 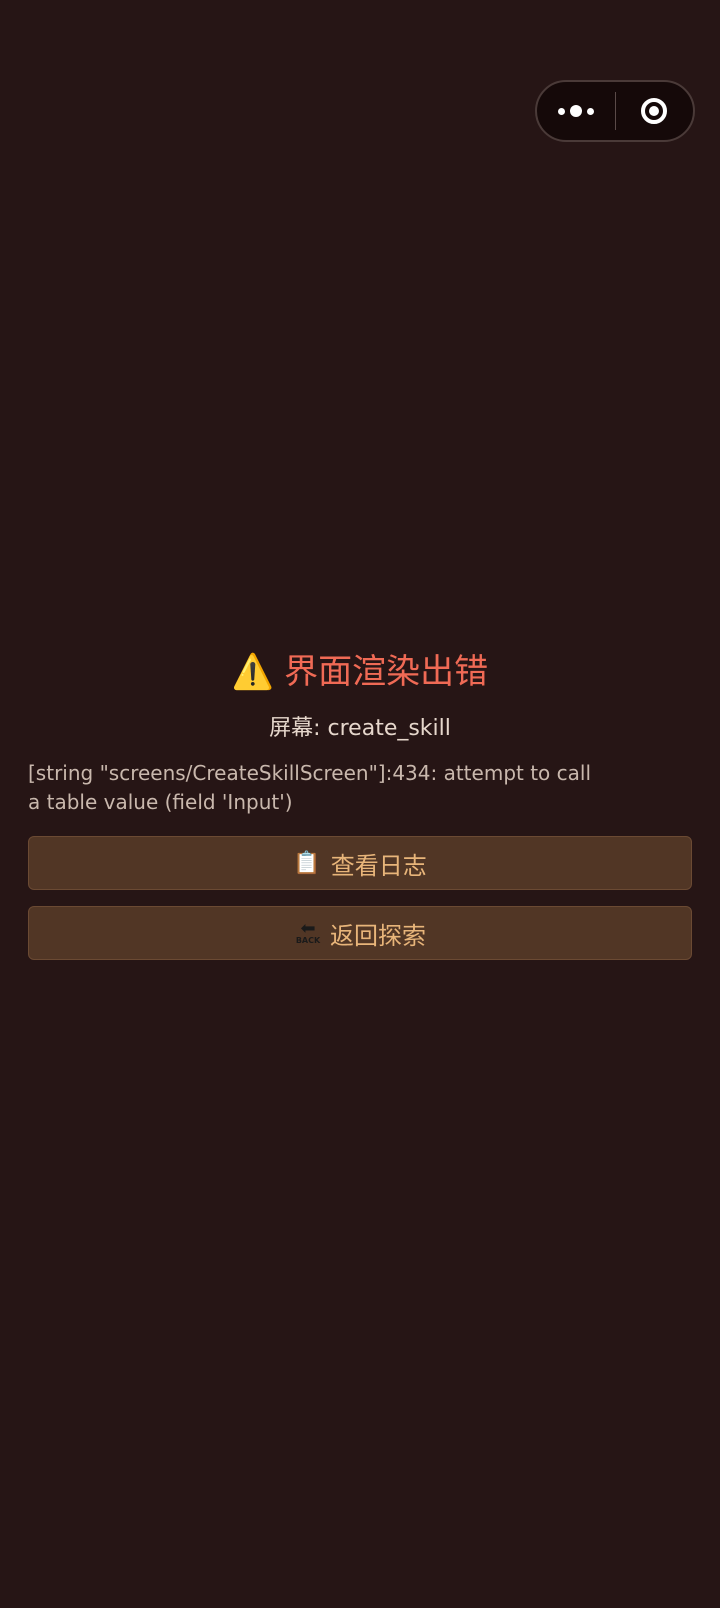 I want to click on close-miniprogram-button, so click(x=655, y=111).